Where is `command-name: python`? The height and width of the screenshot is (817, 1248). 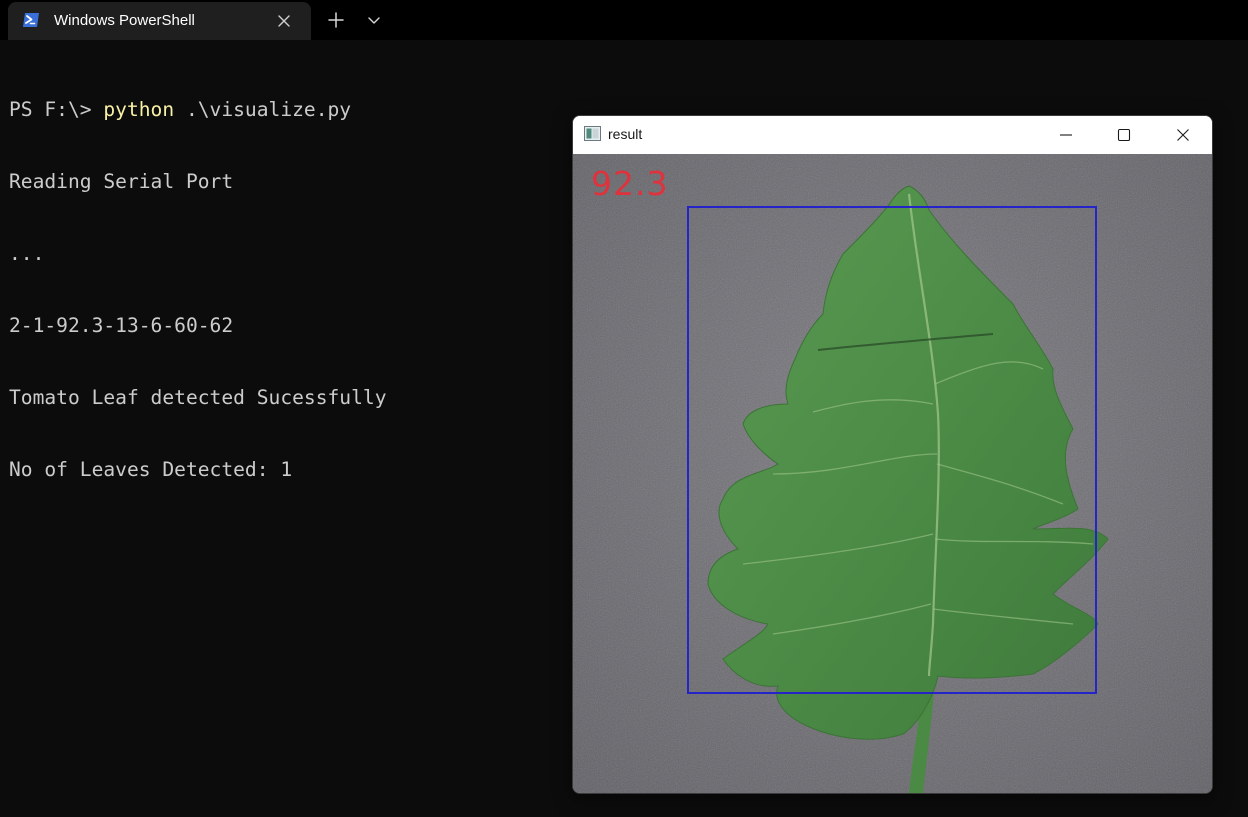
command-name: python is located at coordinates (139, 109).